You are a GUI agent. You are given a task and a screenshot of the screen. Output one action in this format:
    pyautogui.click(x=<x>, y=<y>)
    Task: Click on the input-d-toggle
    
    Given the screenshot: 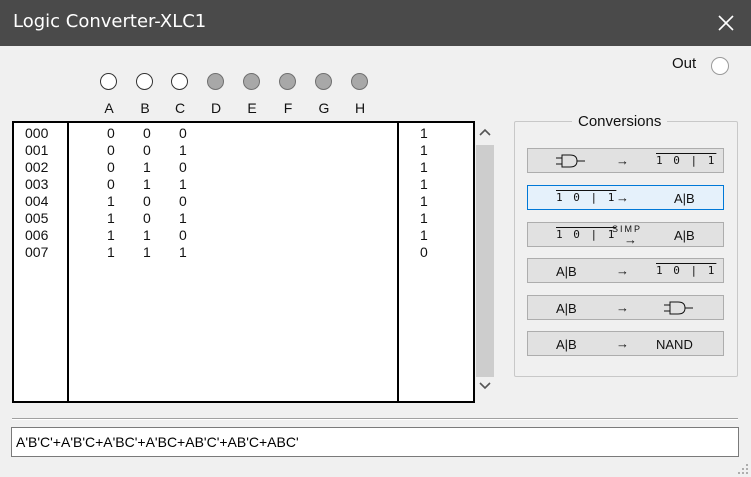 What is the action you would take?
    pyautogui.click(x=215, y=81)
    